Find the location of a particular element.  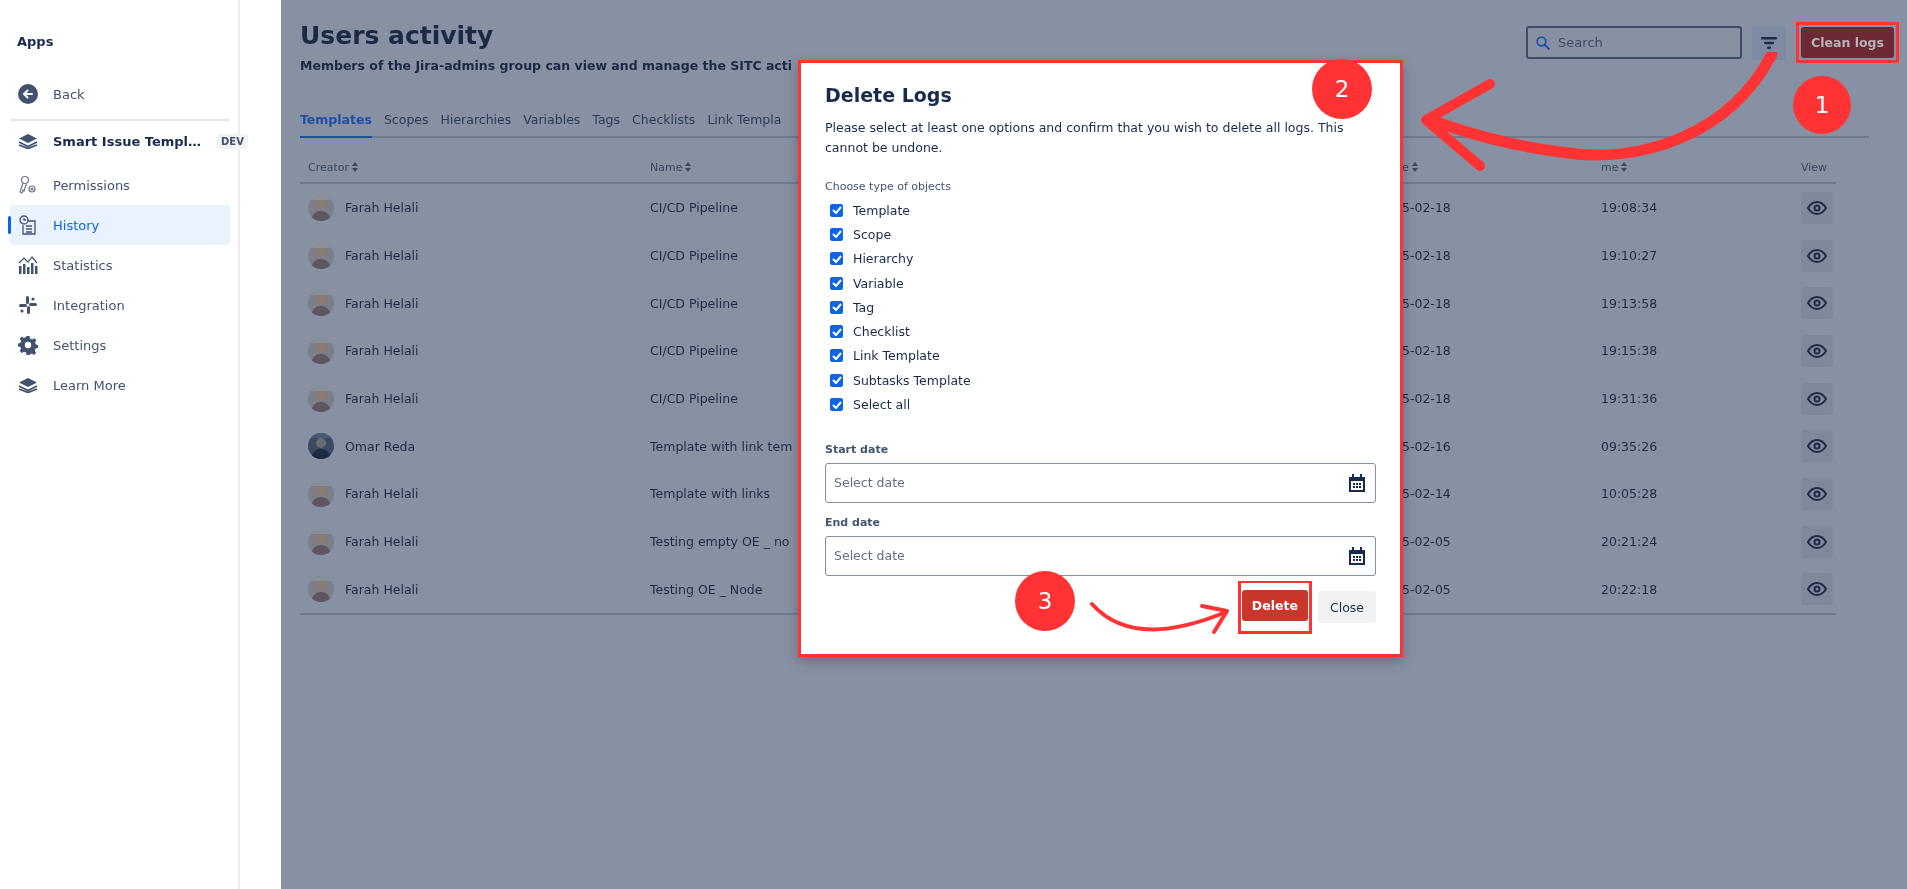

sidebar-item: History is located at coordinates (120, 225).